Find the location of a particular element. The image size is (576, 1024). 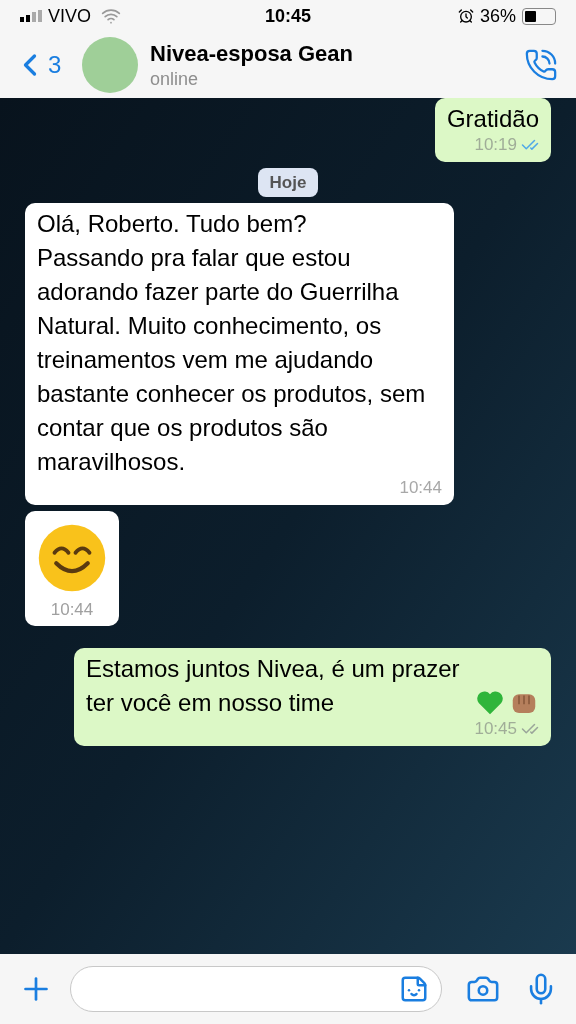

status-time: 10:45 is located at coordinates (287, 16).